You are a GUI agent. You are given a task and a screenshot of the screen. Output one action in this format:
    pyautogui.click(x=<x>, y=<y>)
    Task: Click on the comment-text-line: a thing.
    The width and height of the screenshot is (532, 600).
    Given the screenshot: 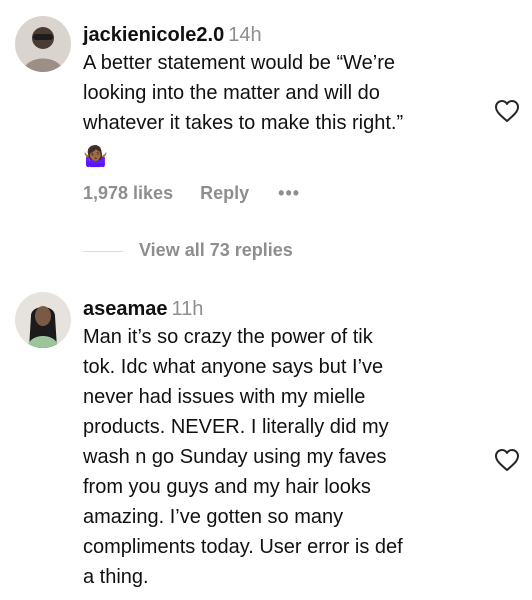 What is the action you would take?
    pyautogui.click(x=116, y=577)
    